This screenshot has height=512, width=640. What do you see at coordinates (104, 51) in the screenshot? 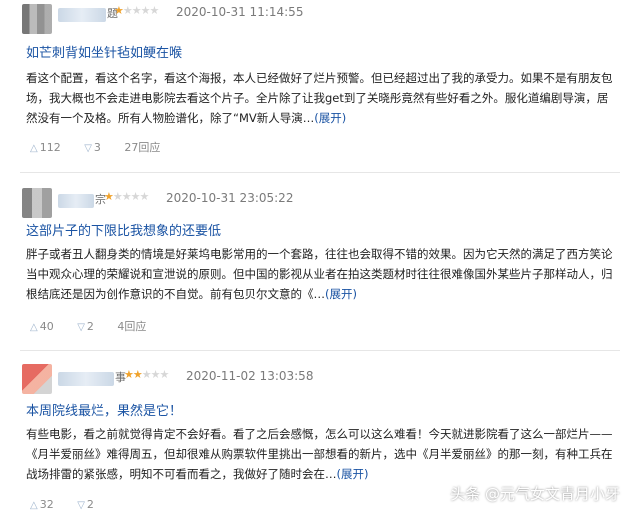
I see `review-title: 如芒刺背如坐针毡如鲠在喉` at bounding box center [104, 51].